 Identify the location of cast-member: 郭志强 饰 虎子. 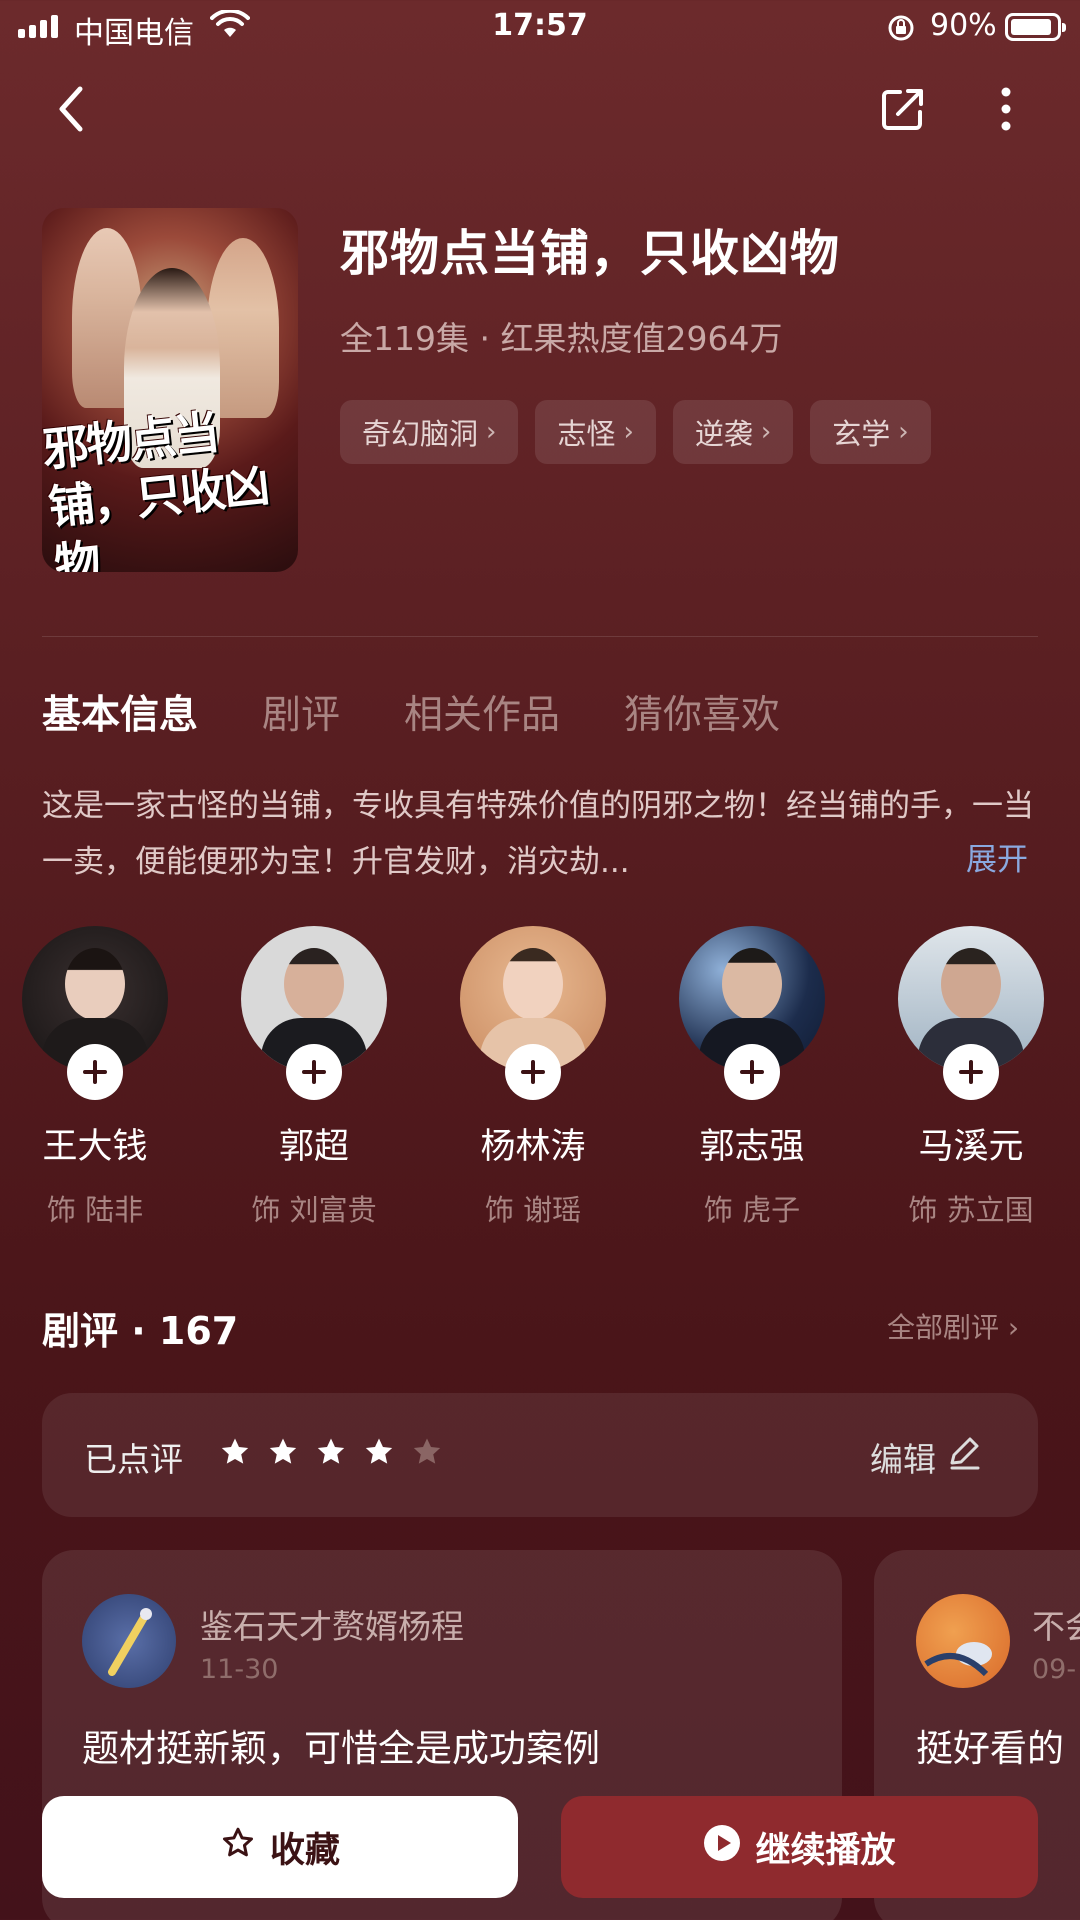
(752, 1077).